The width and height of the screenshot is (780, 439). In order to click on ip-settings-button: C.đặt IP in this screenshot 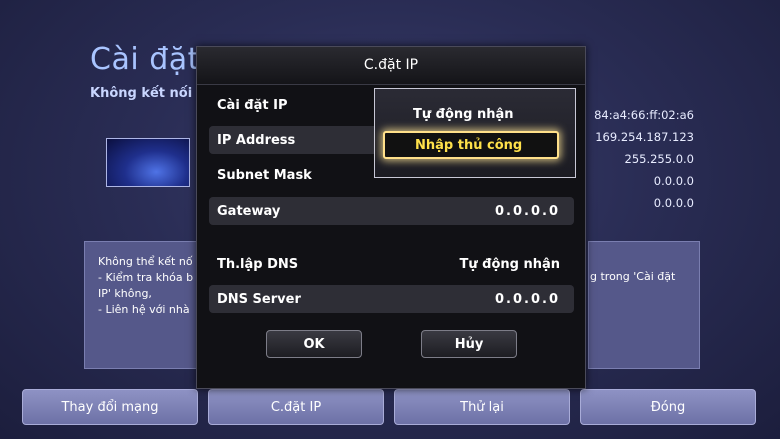, I will do `click(296, 407)`.